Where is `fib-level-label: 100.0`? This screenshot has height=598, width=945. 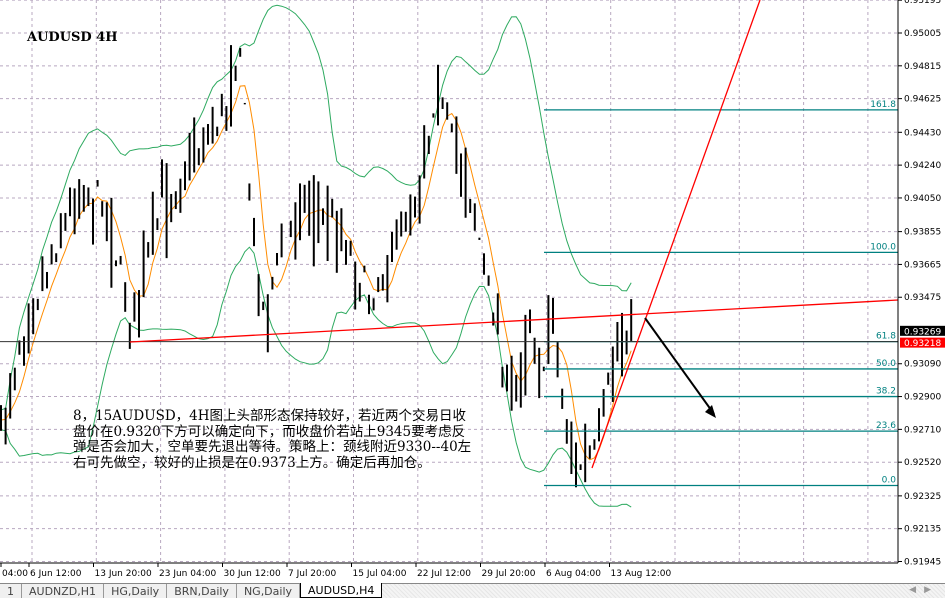 fib-level-label: 100.0 is located at coordinates (883, 247).